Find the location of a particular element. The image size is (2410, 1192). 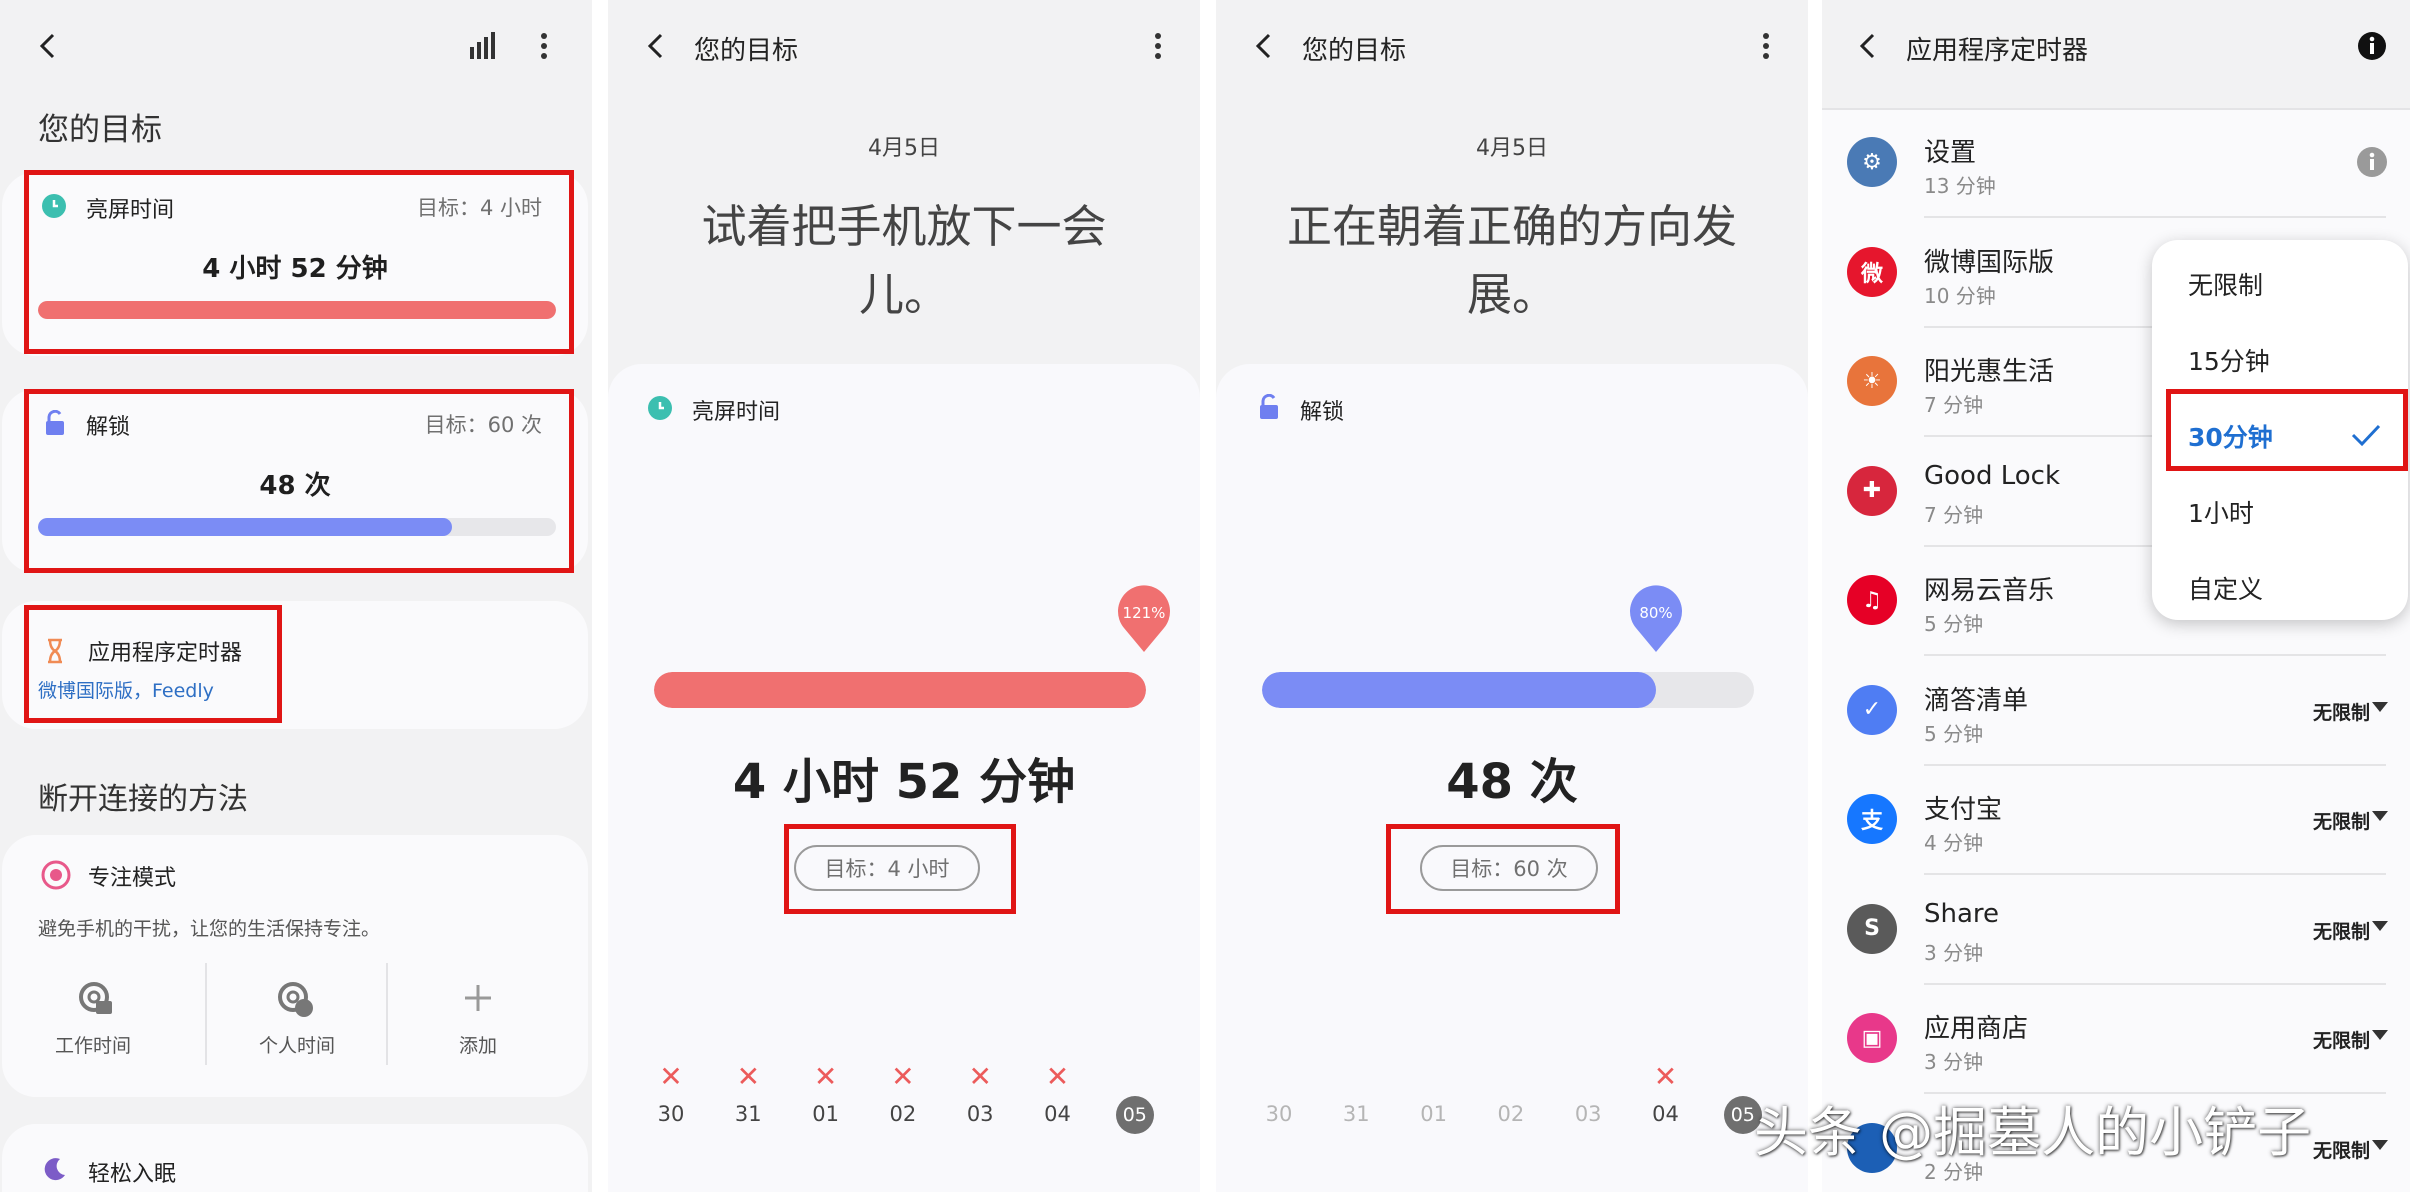

focus-mode-card: 专注模式 避免手机的干扰，让您的生活保持专注。 工作时间 个人时间 添加 is located at coordinates (295, 966).